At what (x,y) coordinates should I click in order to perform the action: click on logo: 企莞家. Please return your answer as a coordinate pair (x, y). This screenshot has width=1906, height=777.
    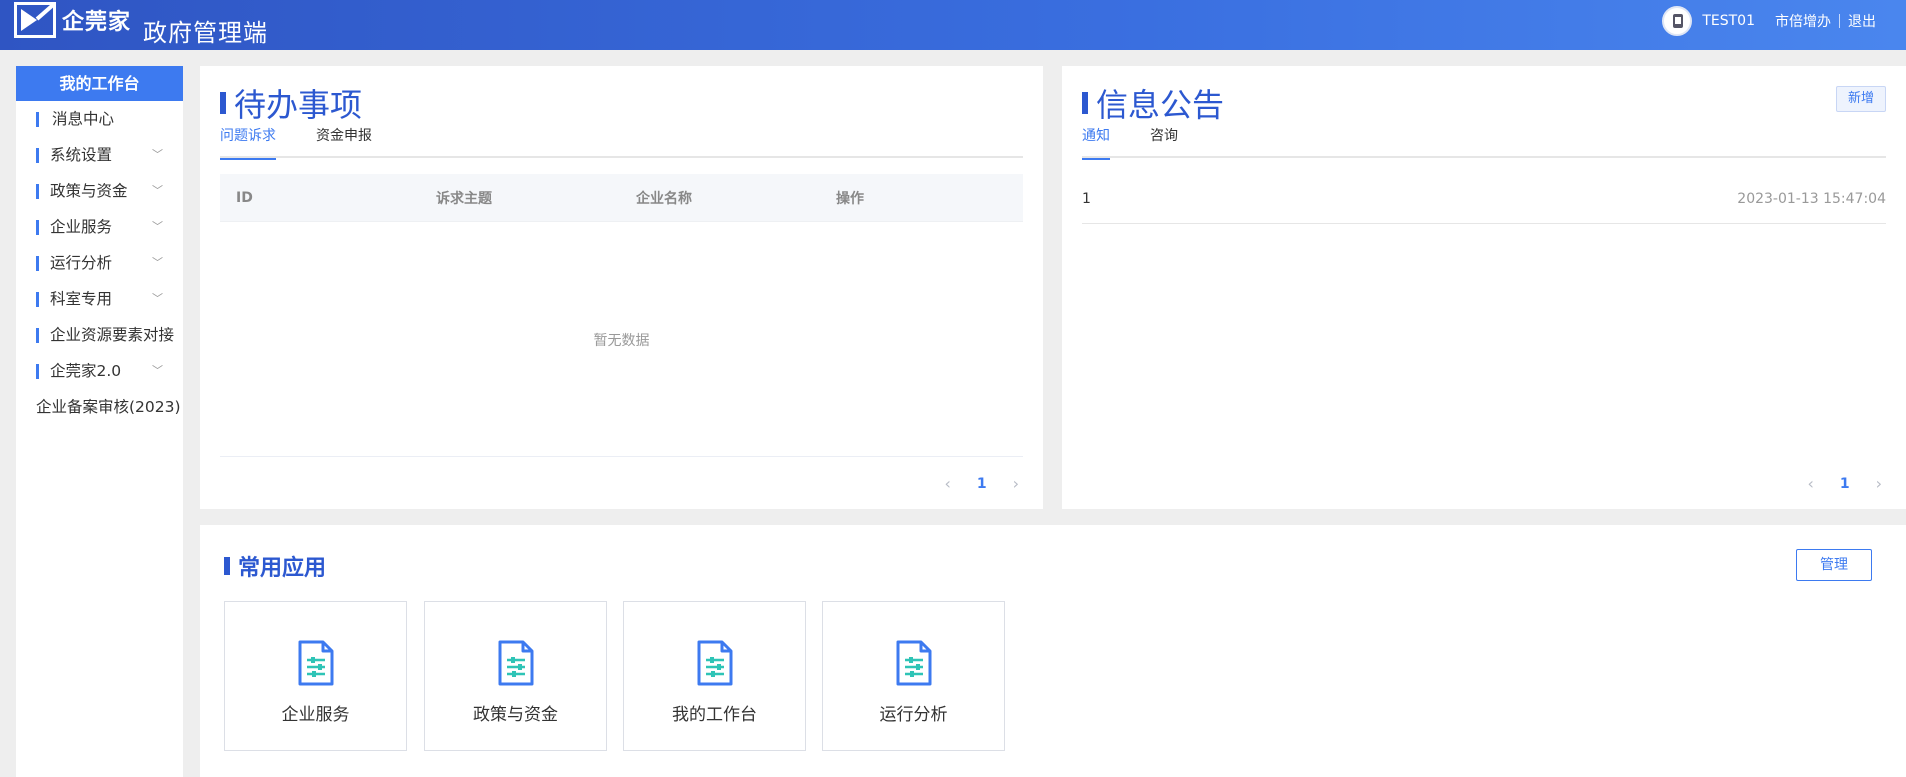
    Looking at the image, I should click on (72, 20).